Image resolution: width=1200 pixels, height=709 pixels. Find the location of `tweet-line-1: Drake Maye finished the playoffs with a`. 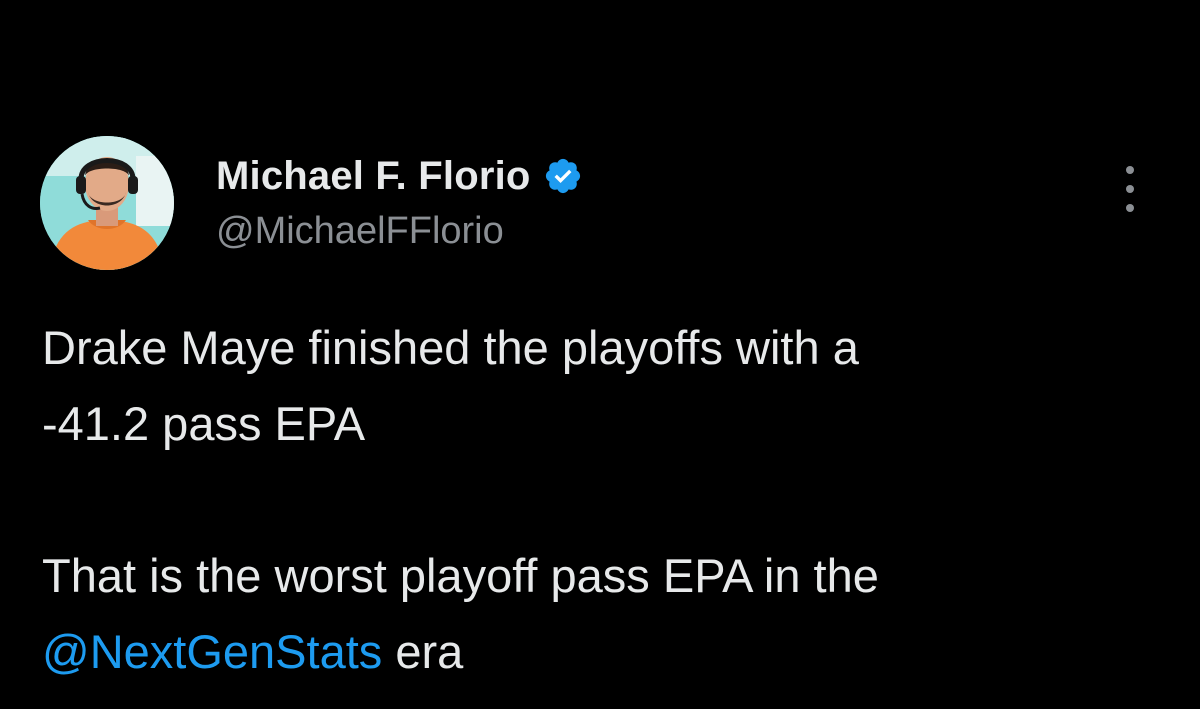

tweet-line-1: Drake Maye finished the playoffs with a is located at coordinates (450, 347).